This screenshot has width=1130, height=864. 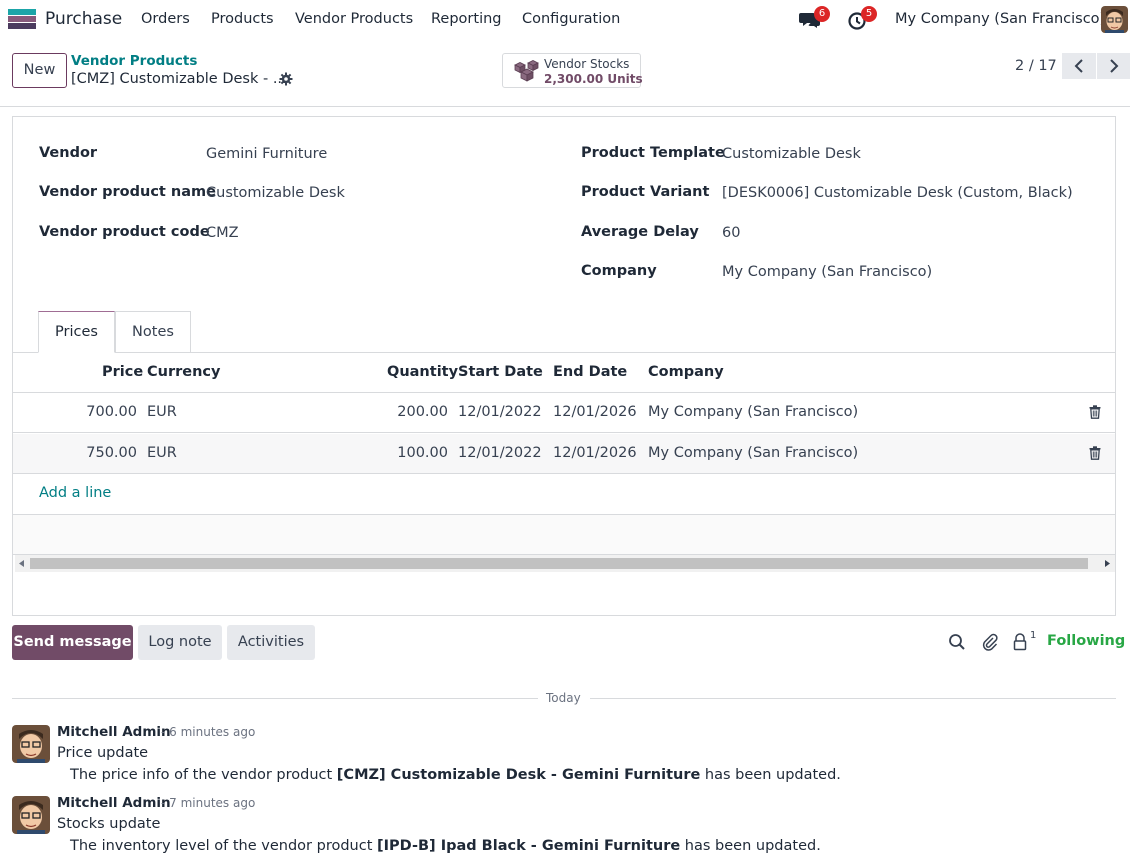 I want to click on column-start-date: Start Date, so click(x=500, y=372).